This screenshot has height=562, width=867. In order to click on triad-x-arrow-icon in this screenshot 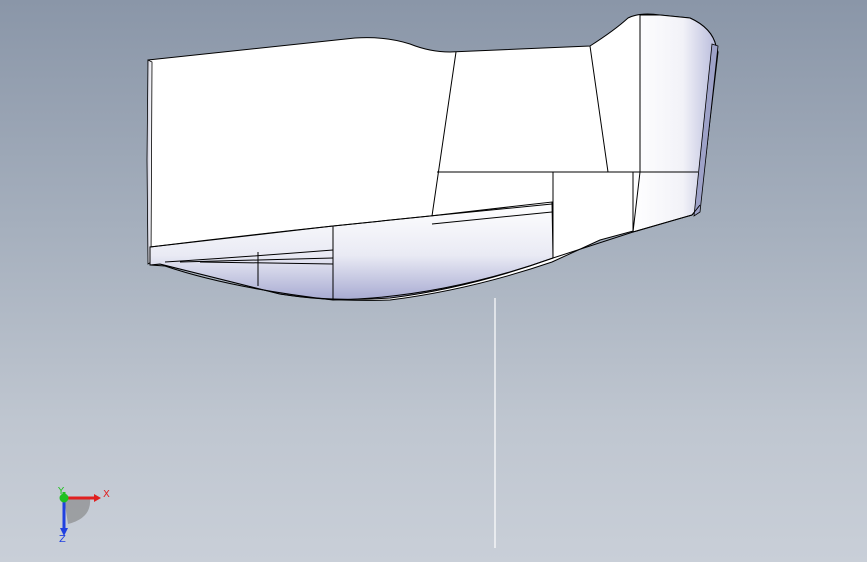, I will do `click(97, 498)`.